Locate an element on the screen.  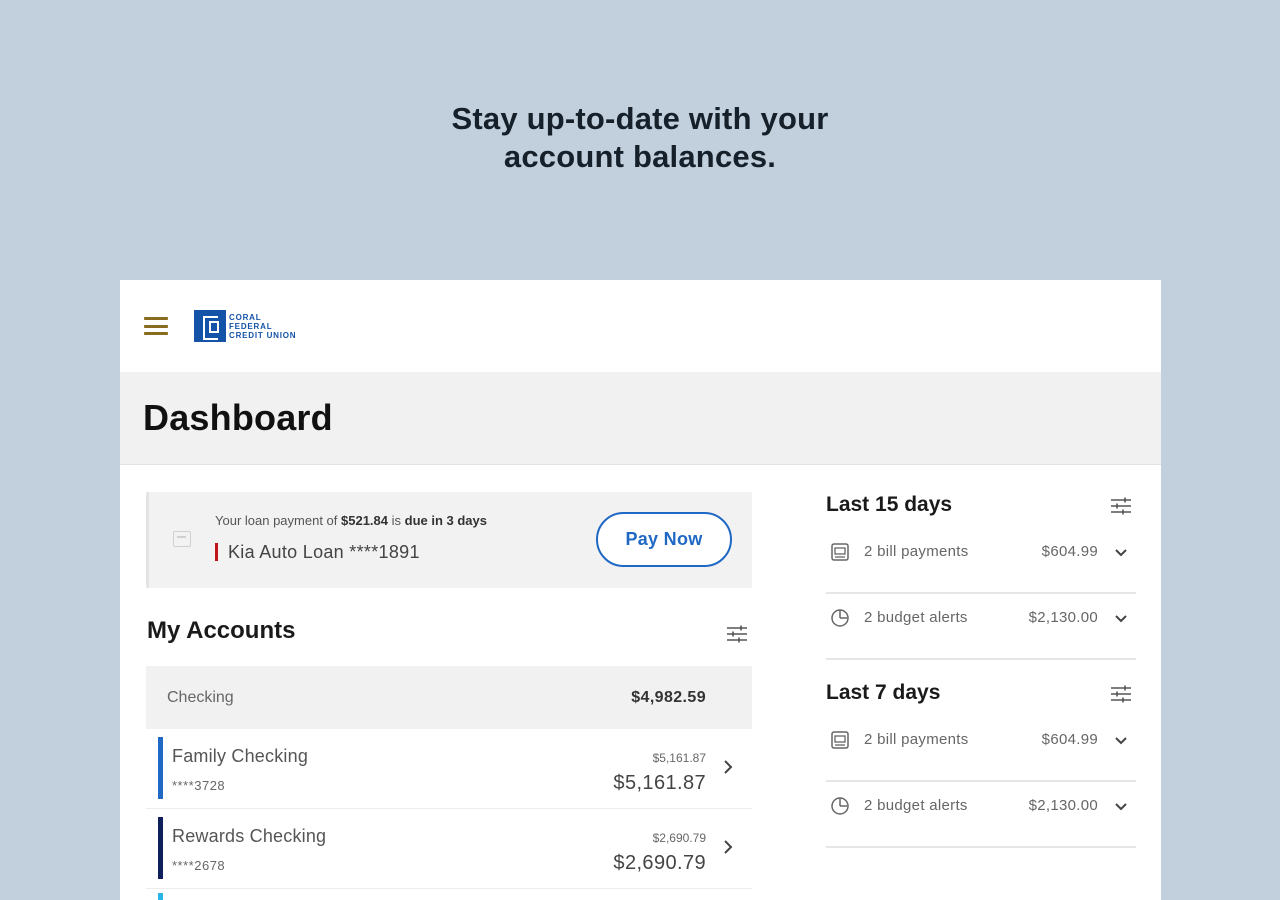
account-number: ****2678 is located at coordinates (199, 865).